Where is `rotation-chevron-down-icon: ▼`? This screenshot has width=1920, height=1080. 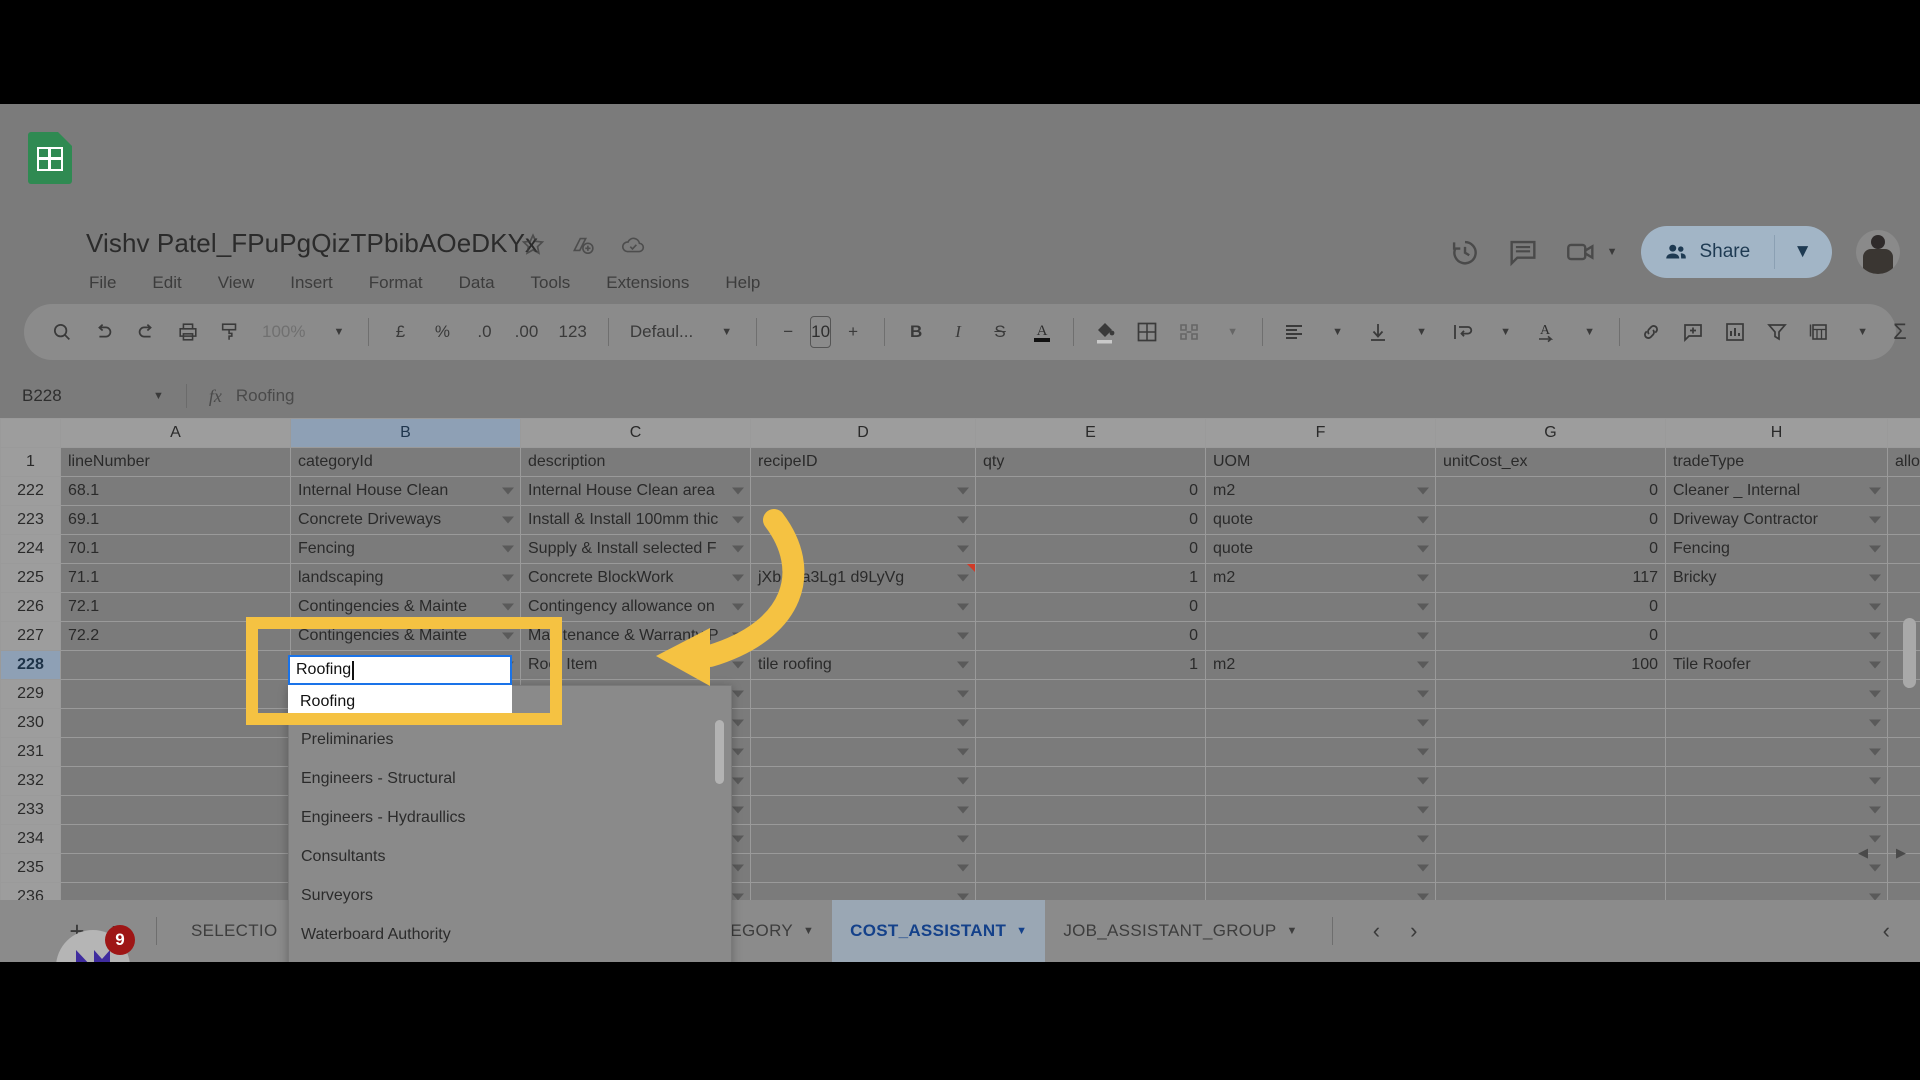
rotation-chevron-down-icon: ▼ is located at coordinates (1588, 332).